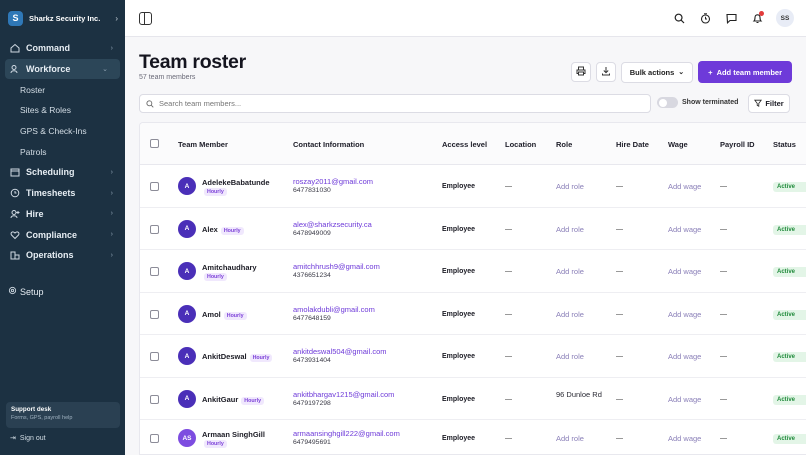  Describe the element at coordinates (145, 18) in the screenshot. I see `sidebar-toggle-icon` at that location.